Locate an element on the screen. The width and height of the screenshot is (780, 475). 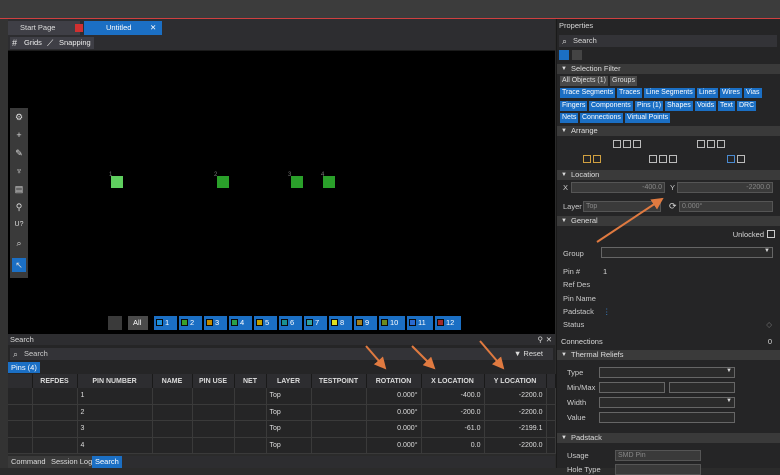
filter-chip: Connections is located at coordinates (601, 118).